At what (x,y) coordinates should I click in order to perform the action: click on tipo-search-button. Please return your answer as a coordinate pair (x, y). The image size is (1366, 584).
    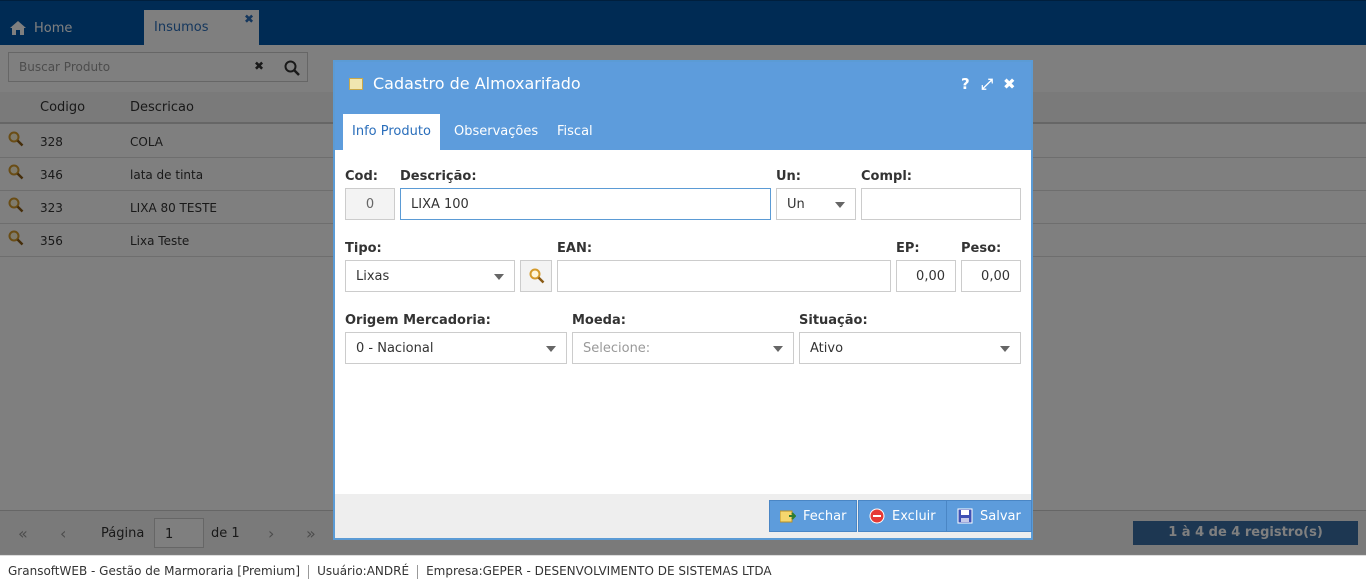
    Looking at the image, I should click on (536, 276).